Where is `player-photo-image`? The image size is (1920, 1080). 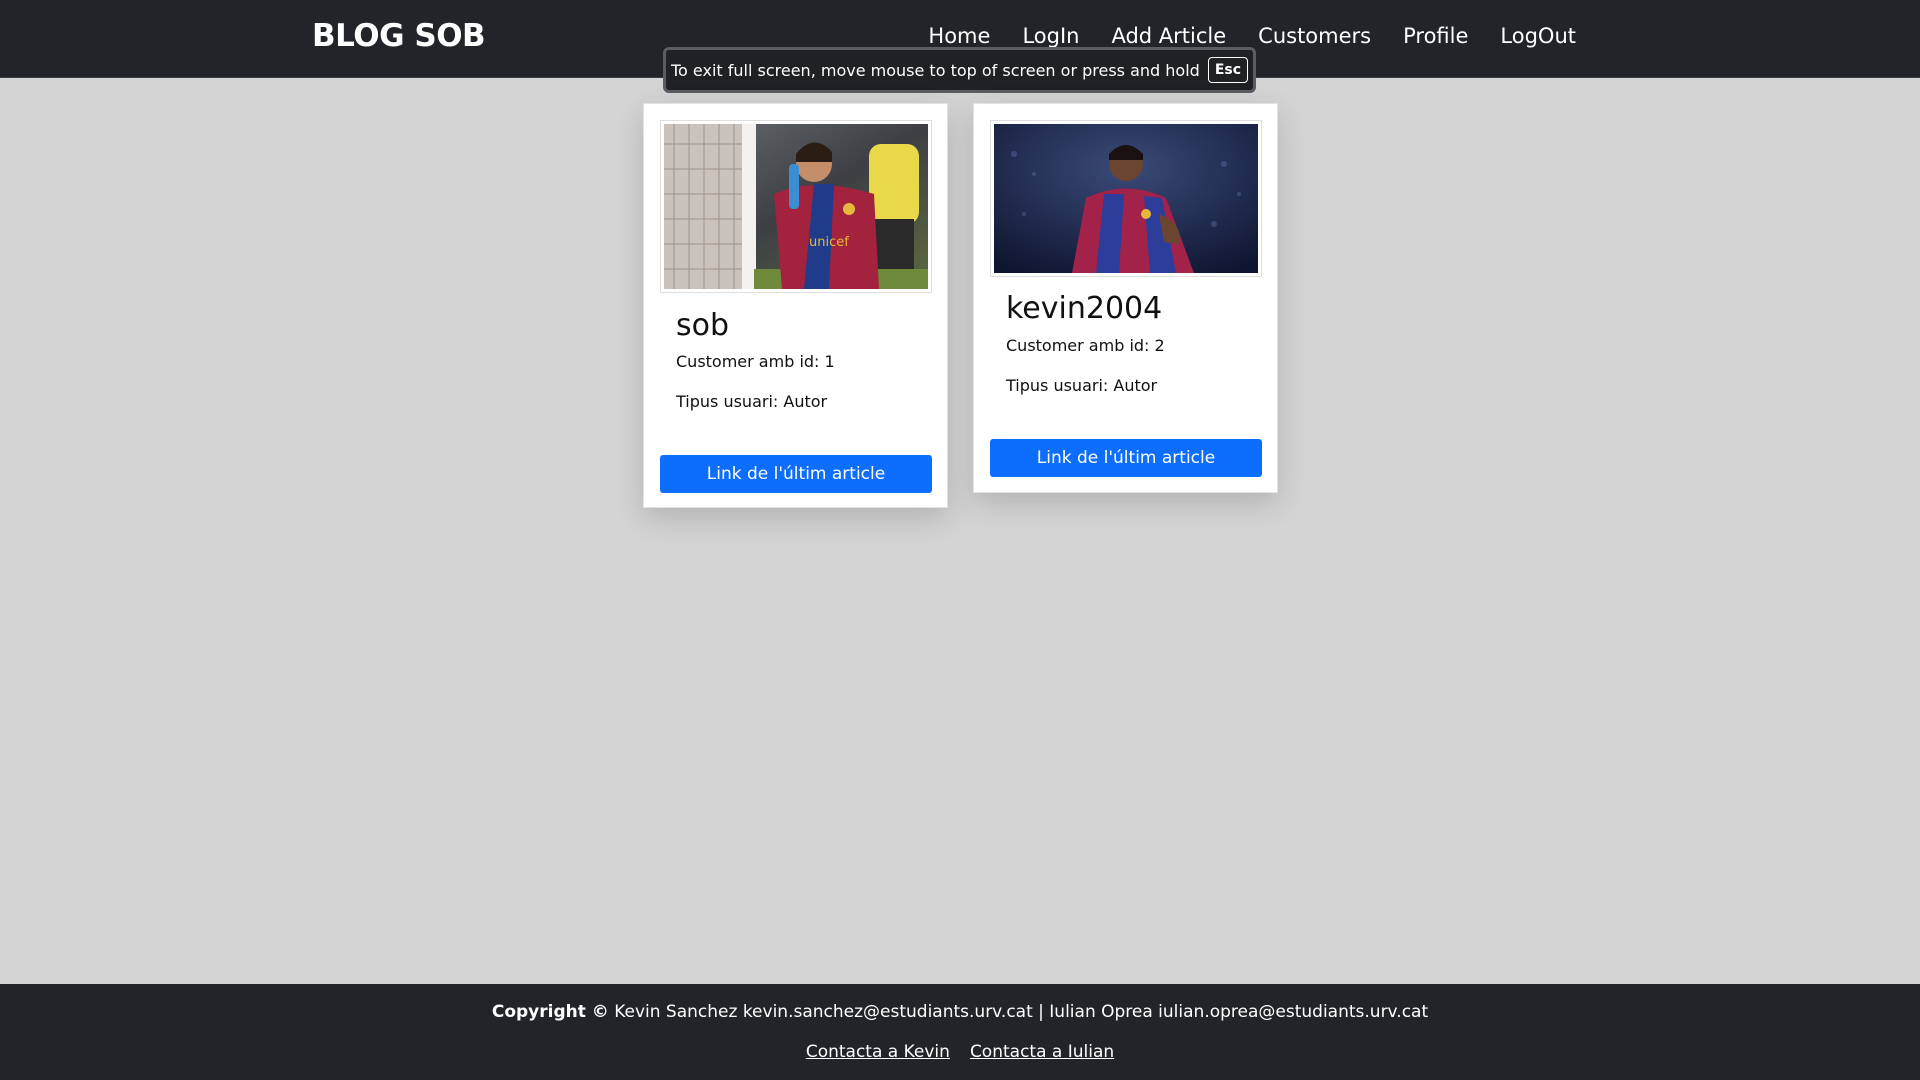 player-photo-image is located at coordinates (1126, 198).